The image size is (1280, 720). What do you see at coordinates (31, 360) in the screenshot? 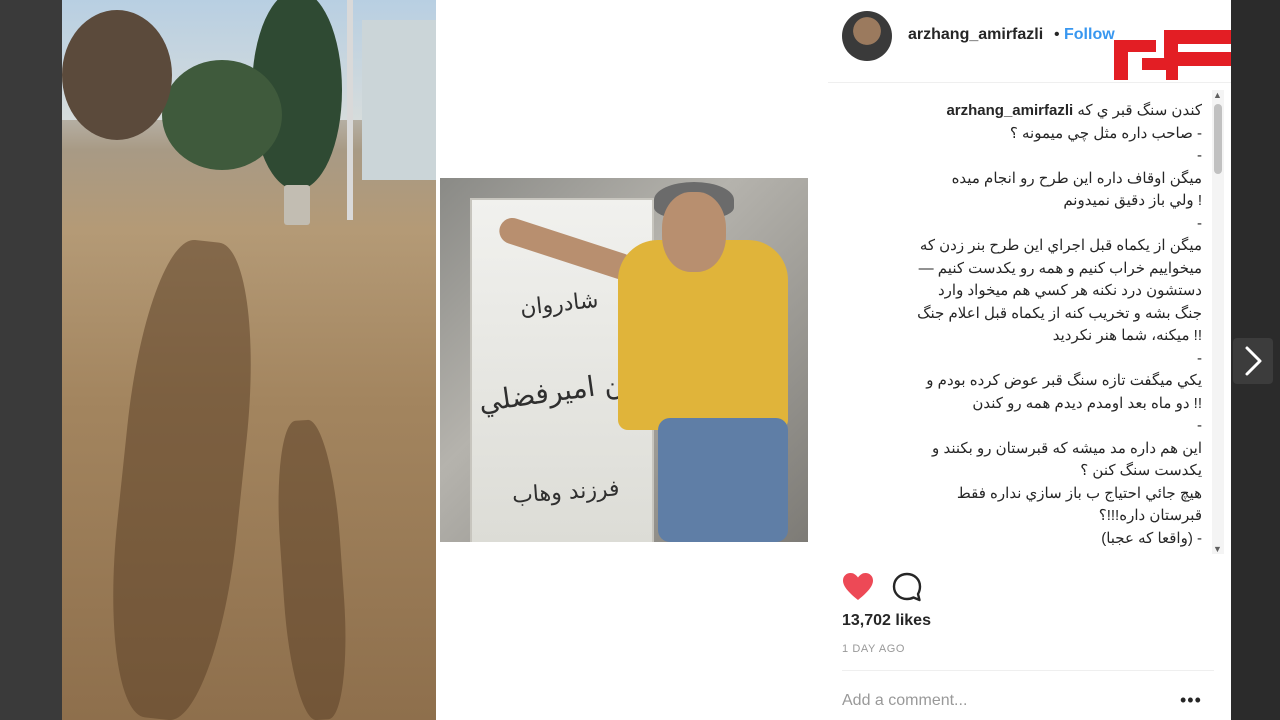
I see `lightbox-backdrop-left` at bounding box center [31, 360].